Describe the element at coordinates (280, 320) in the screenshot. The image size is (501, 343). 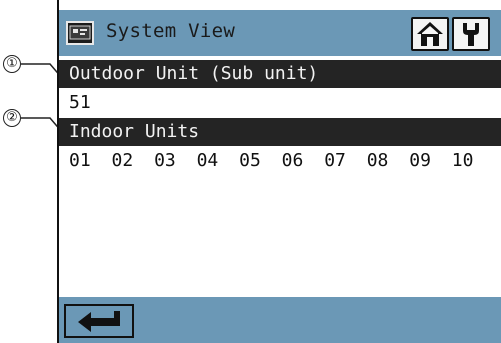
I see `bottom-bar` at that location.